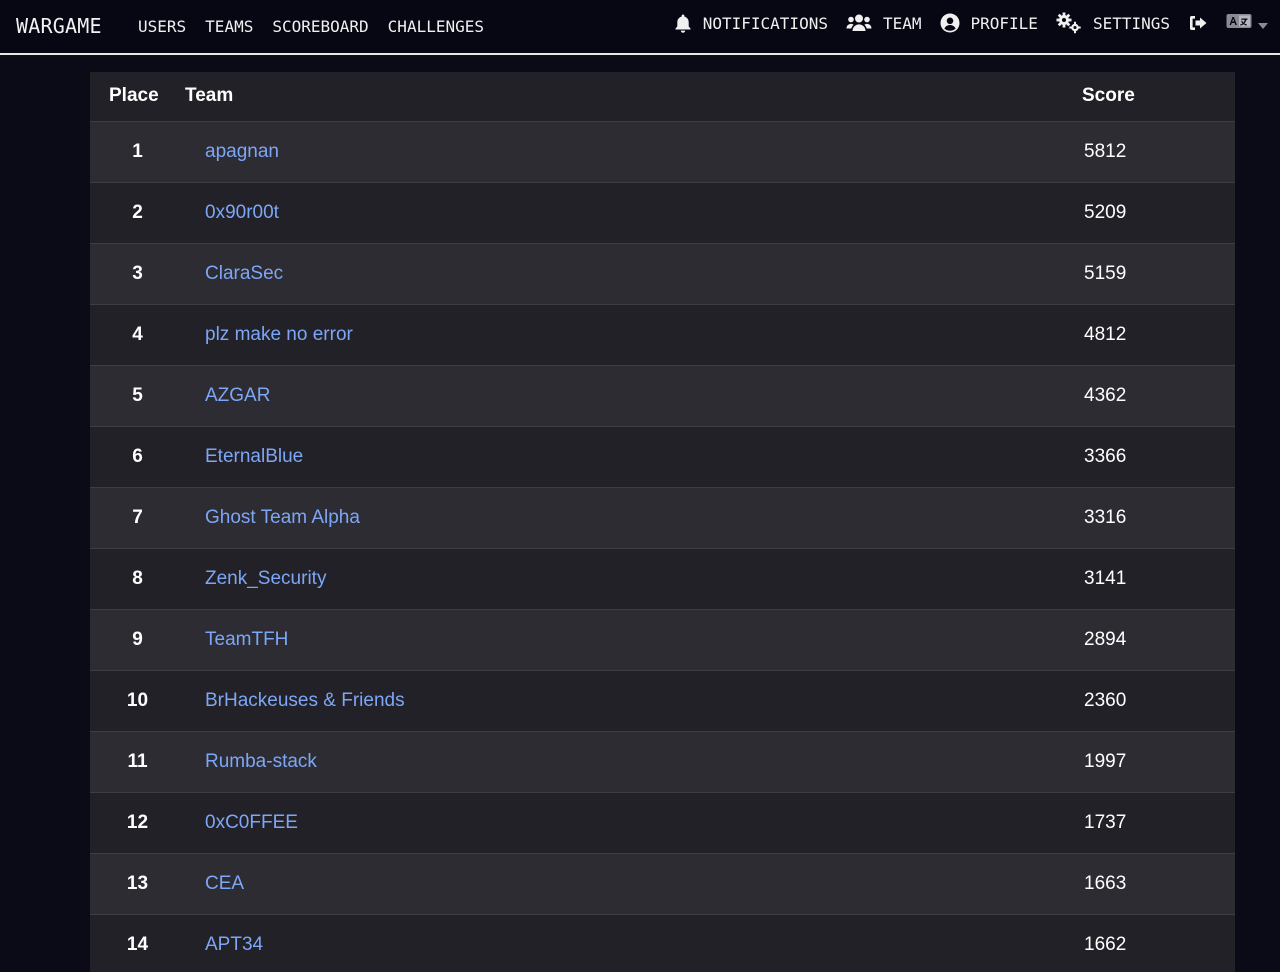  What do you see at coordinates (1158, 97) in the screenshot?
I see `column-header-score: Score` at bounding box center [1158, 97].